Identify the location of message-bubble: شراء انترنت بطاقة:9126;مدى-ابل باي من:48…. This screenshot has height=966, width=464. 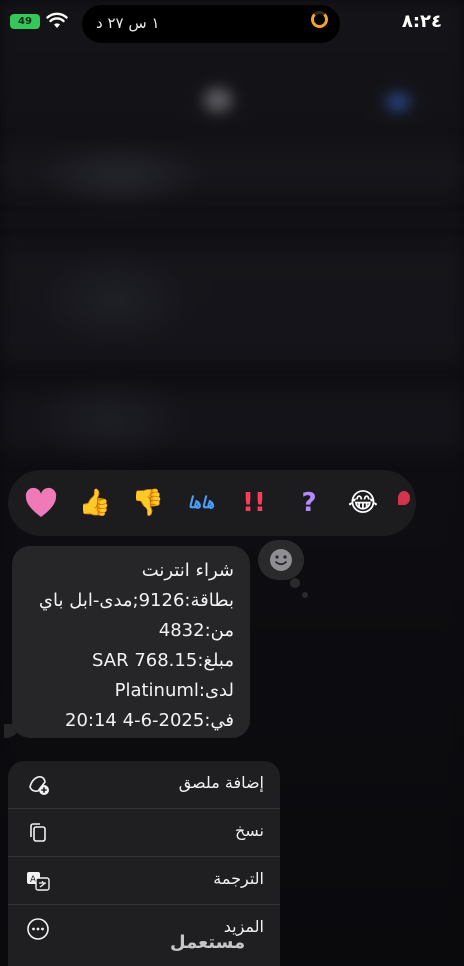
(131, 642).